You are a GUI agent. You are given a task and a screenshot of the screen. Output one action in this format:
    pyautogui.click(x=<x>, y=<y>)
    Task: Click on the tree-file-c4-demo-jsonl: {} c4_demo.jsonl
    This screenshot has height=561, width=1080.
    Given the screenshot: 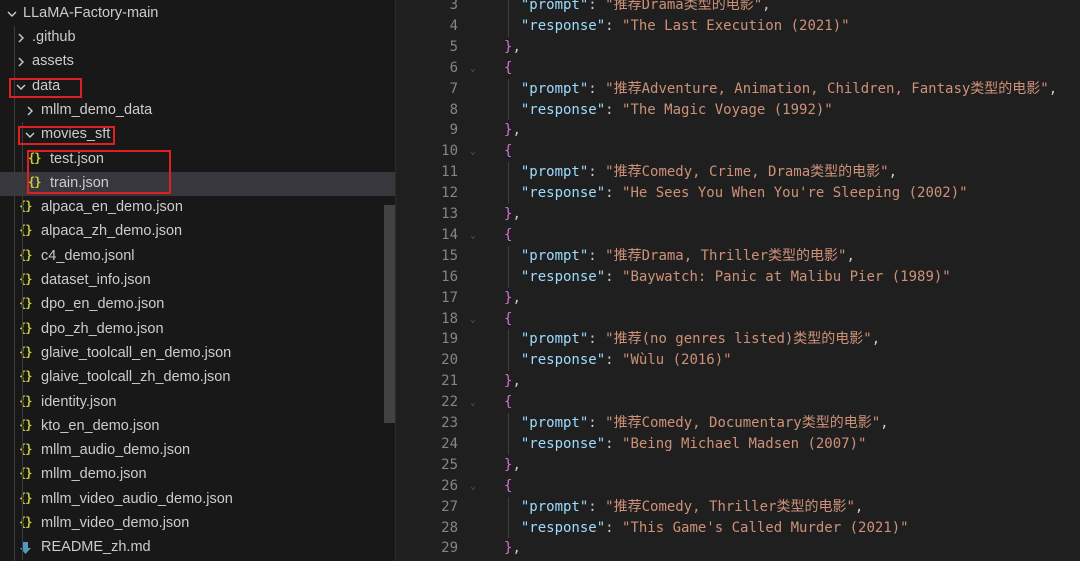 What is the action you would take?
    pyautogui.click(x=197, y=257)
    